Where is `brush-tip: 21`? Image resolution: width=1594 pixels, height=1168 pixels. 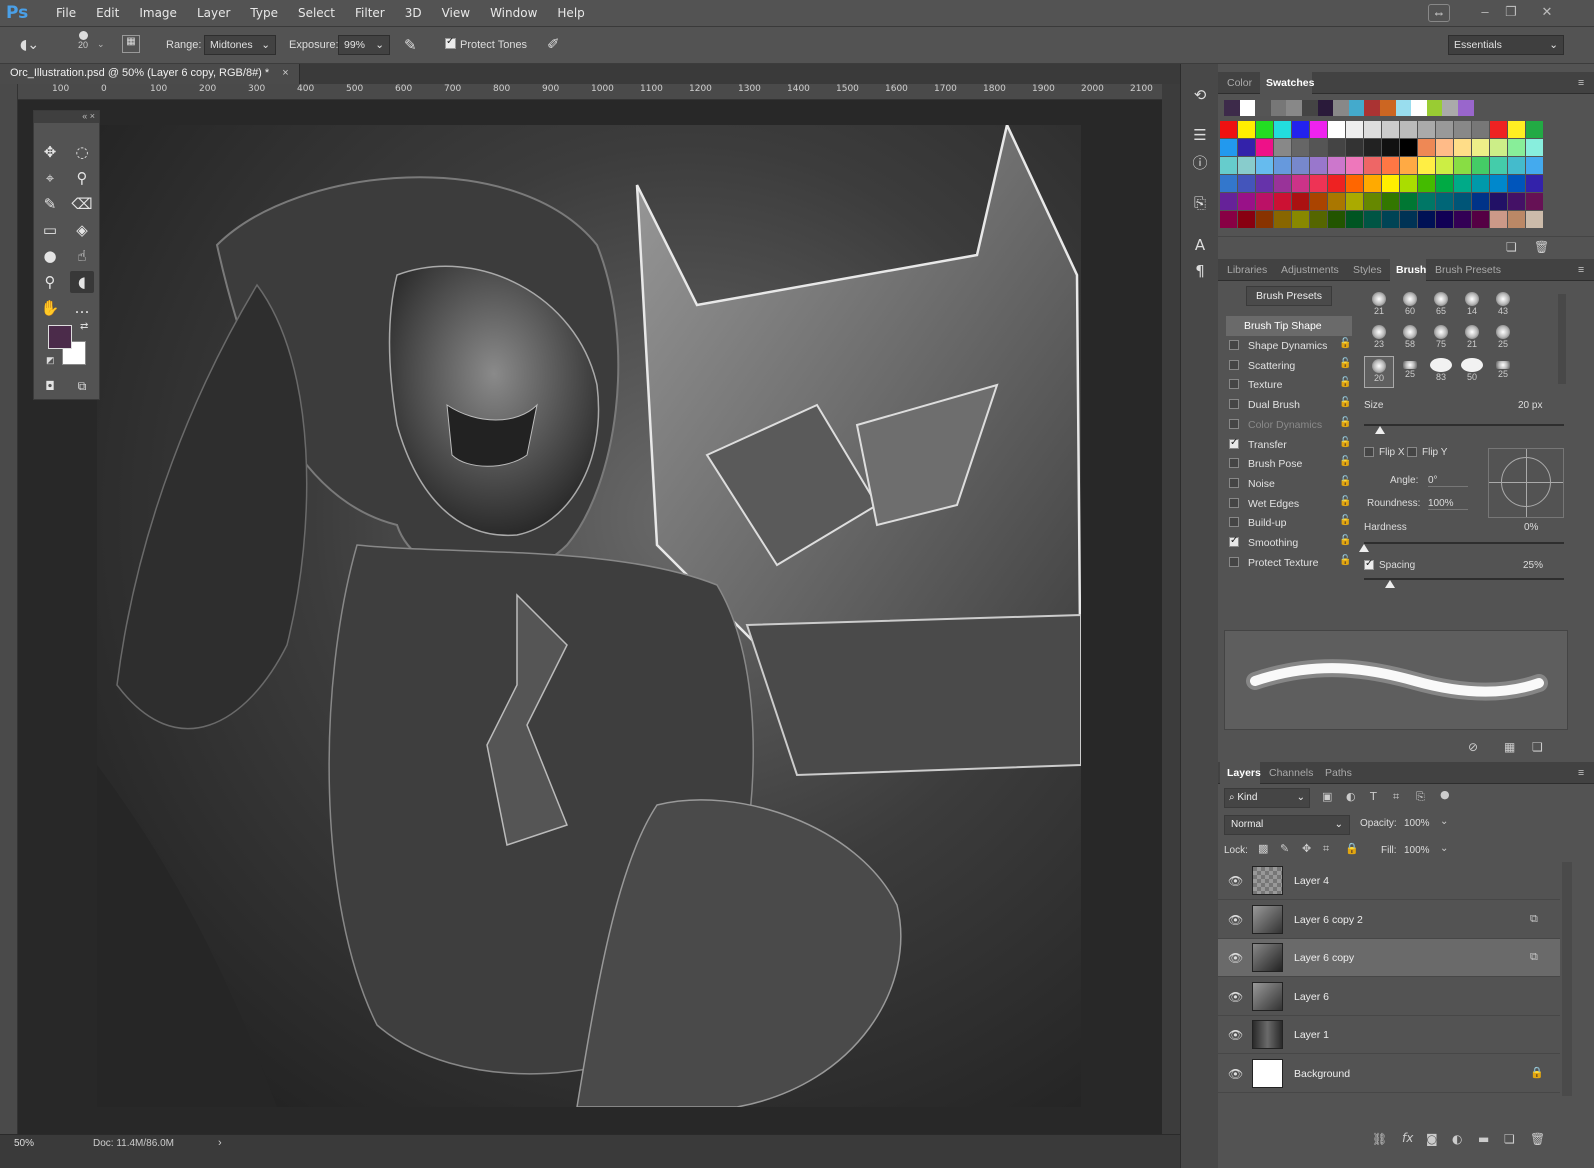
brush-tip: 21 is located at coordinates (1379, 306).